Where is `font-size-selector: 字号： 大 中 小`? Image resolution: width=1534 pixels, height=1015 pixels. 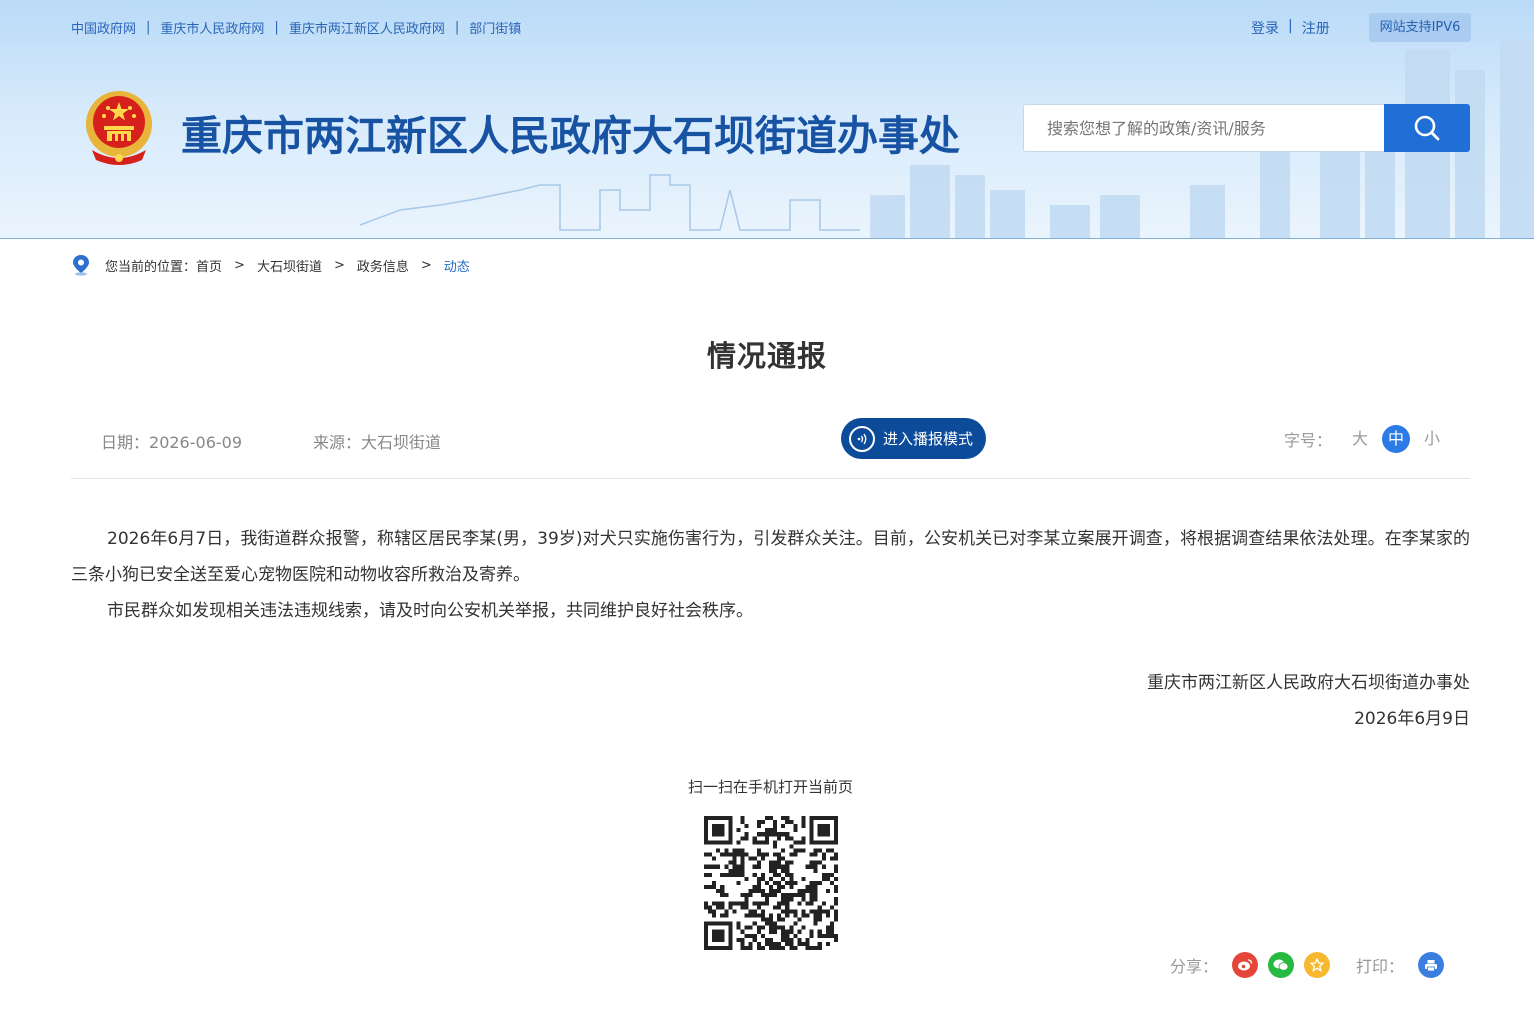
font-size-selector: 字号： 大 中 小 is located at coordinates (1369, 439).